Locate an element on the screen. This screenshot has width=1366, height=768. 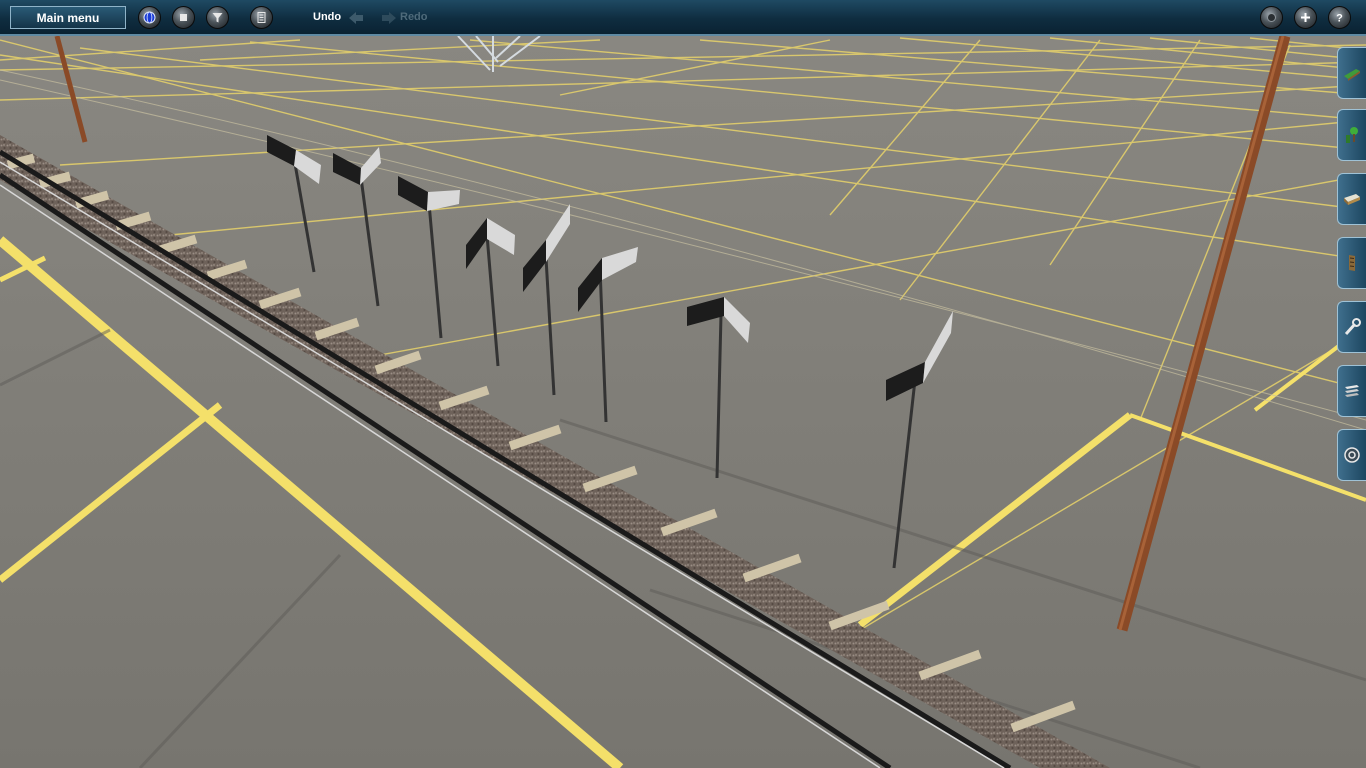
globe-button is located at coordinates (149, 17).